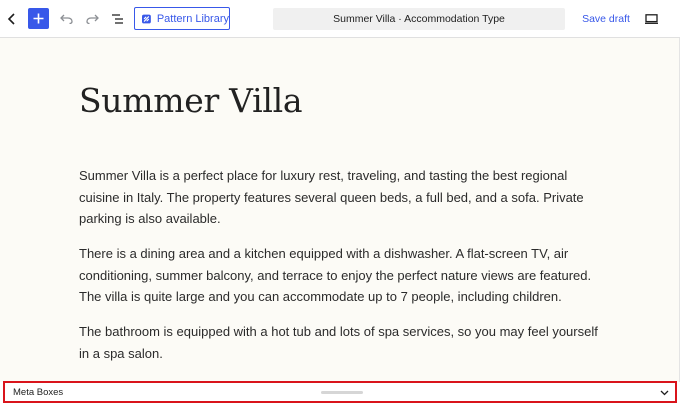 The image size is (680, 406). Describe the element at coordinates (38, 392) in the screenshot. I see `meta-boxes-label: Meta Boxes` at that location.